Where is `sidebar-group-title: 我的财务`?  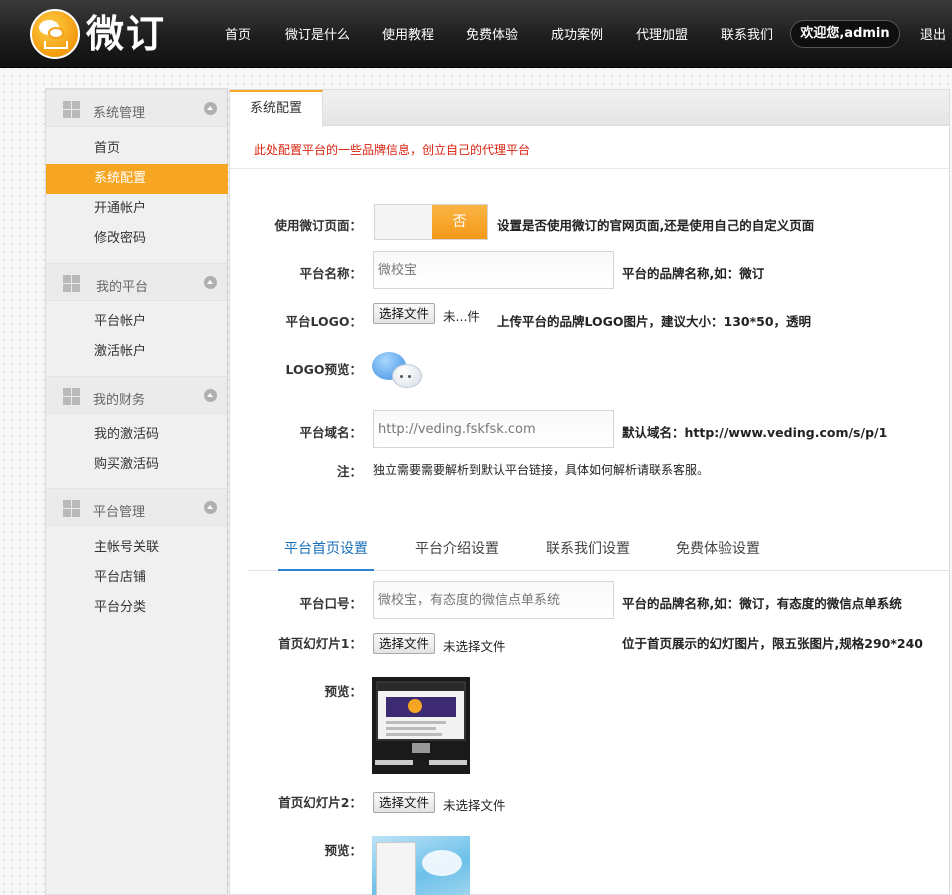
sidebar-group-title: 我的财务 is located at coordinates (119, 400).